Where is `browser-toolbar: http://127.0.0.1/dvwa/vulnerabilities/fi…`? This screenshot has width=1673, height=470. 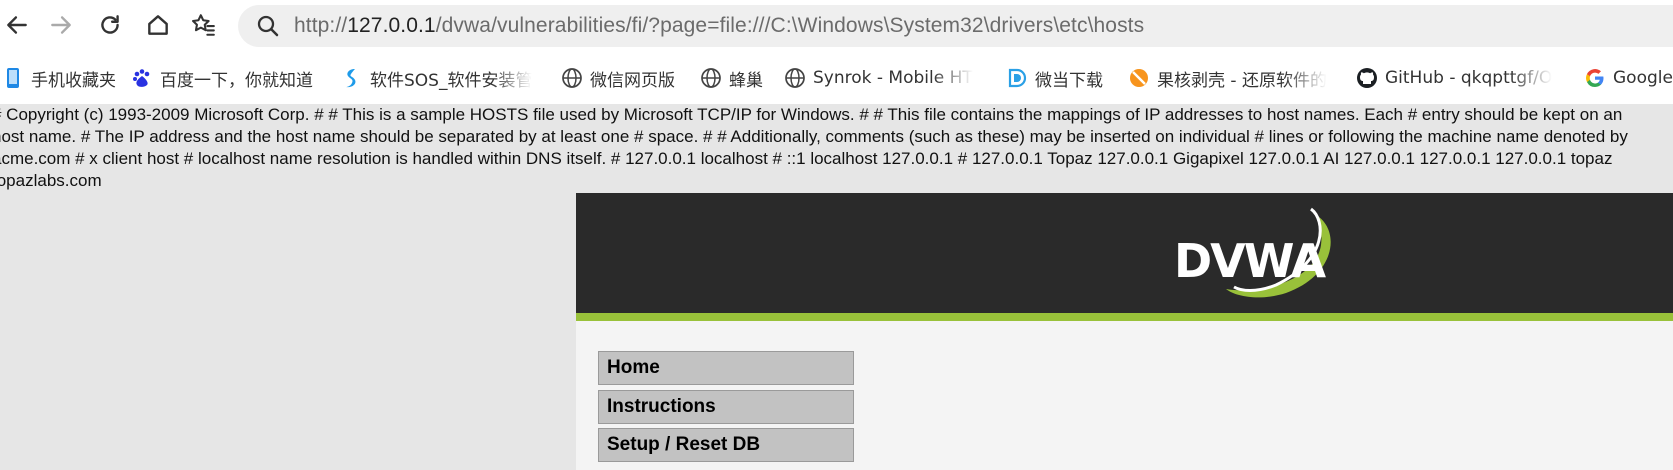 browser-toolbar: http://127.0.0.1/dvwa/vulnerabilities/fi… is located at coordinates (836, 26).